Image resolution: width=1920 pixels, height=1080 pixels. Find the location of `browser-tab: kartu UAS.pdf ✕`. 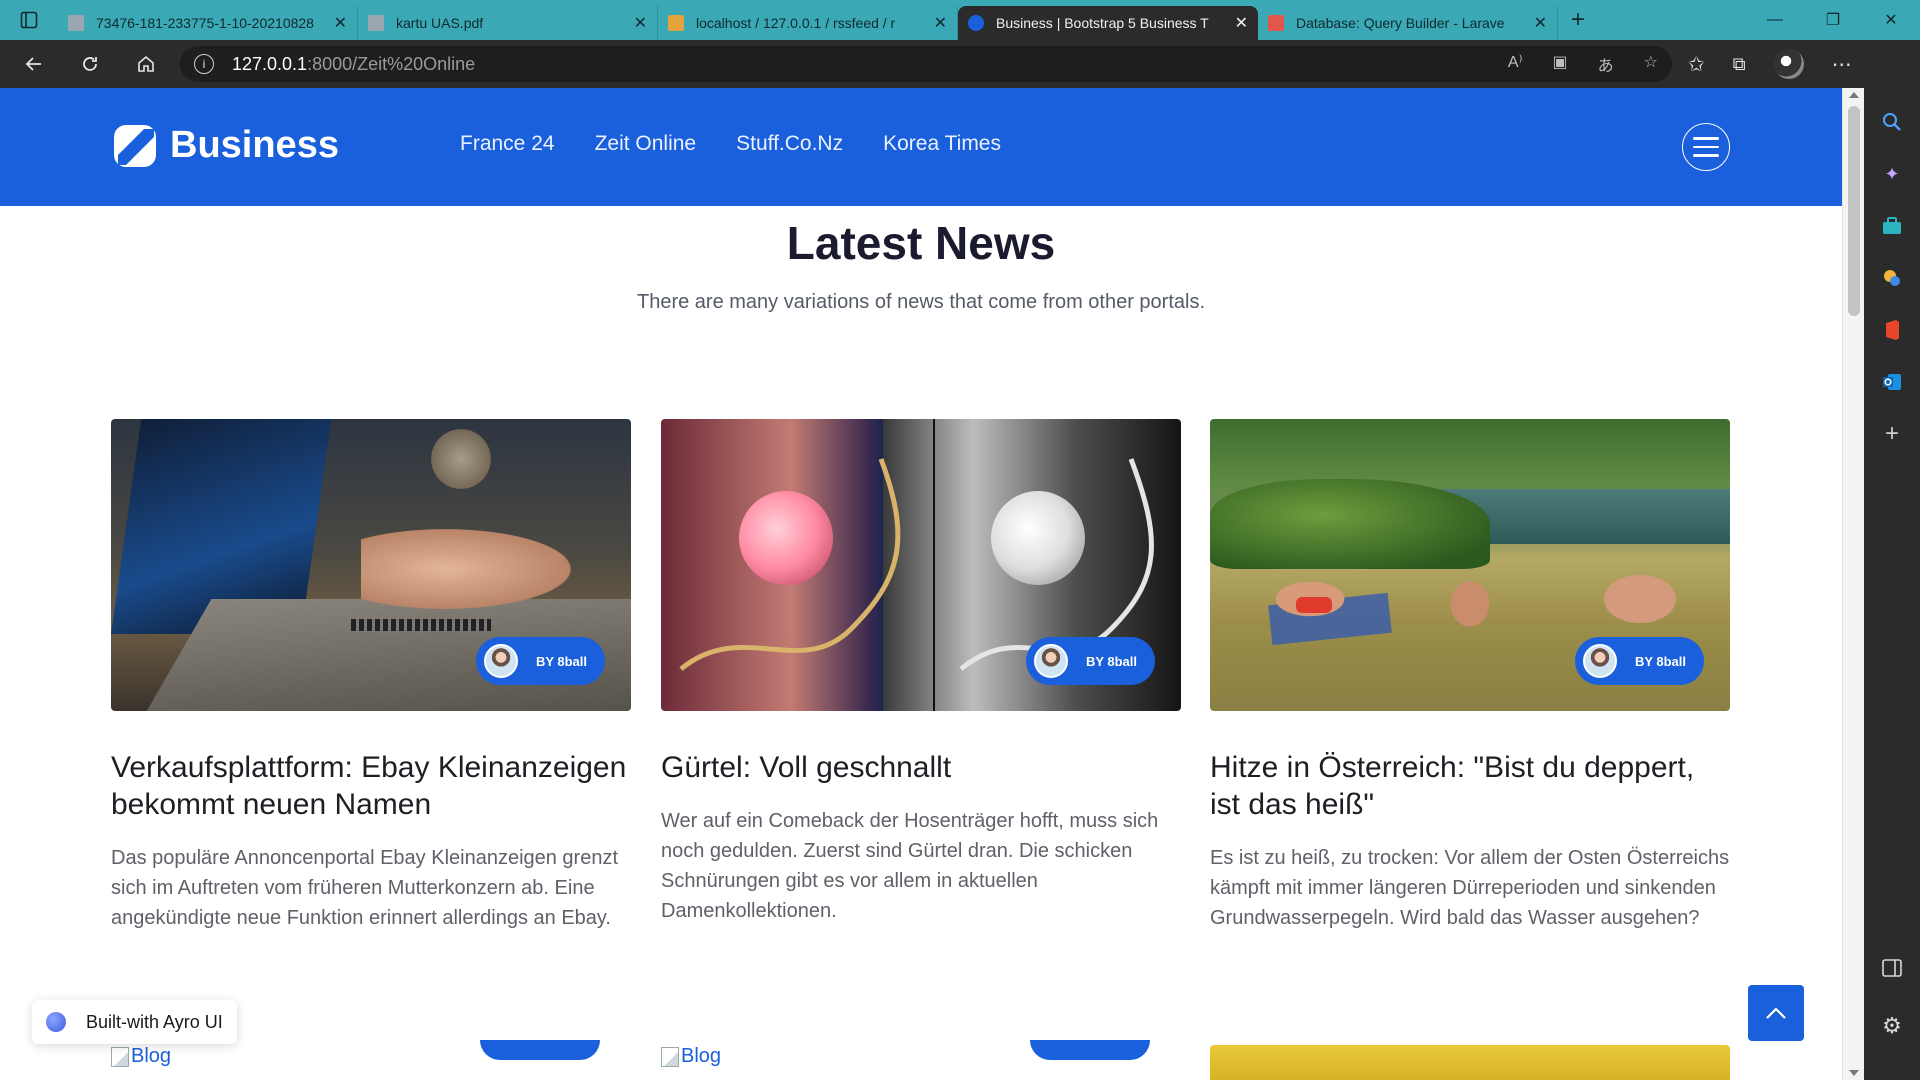

browser-tab: kartu UAS.pdf ✕ is located at coordinates (508, 23).